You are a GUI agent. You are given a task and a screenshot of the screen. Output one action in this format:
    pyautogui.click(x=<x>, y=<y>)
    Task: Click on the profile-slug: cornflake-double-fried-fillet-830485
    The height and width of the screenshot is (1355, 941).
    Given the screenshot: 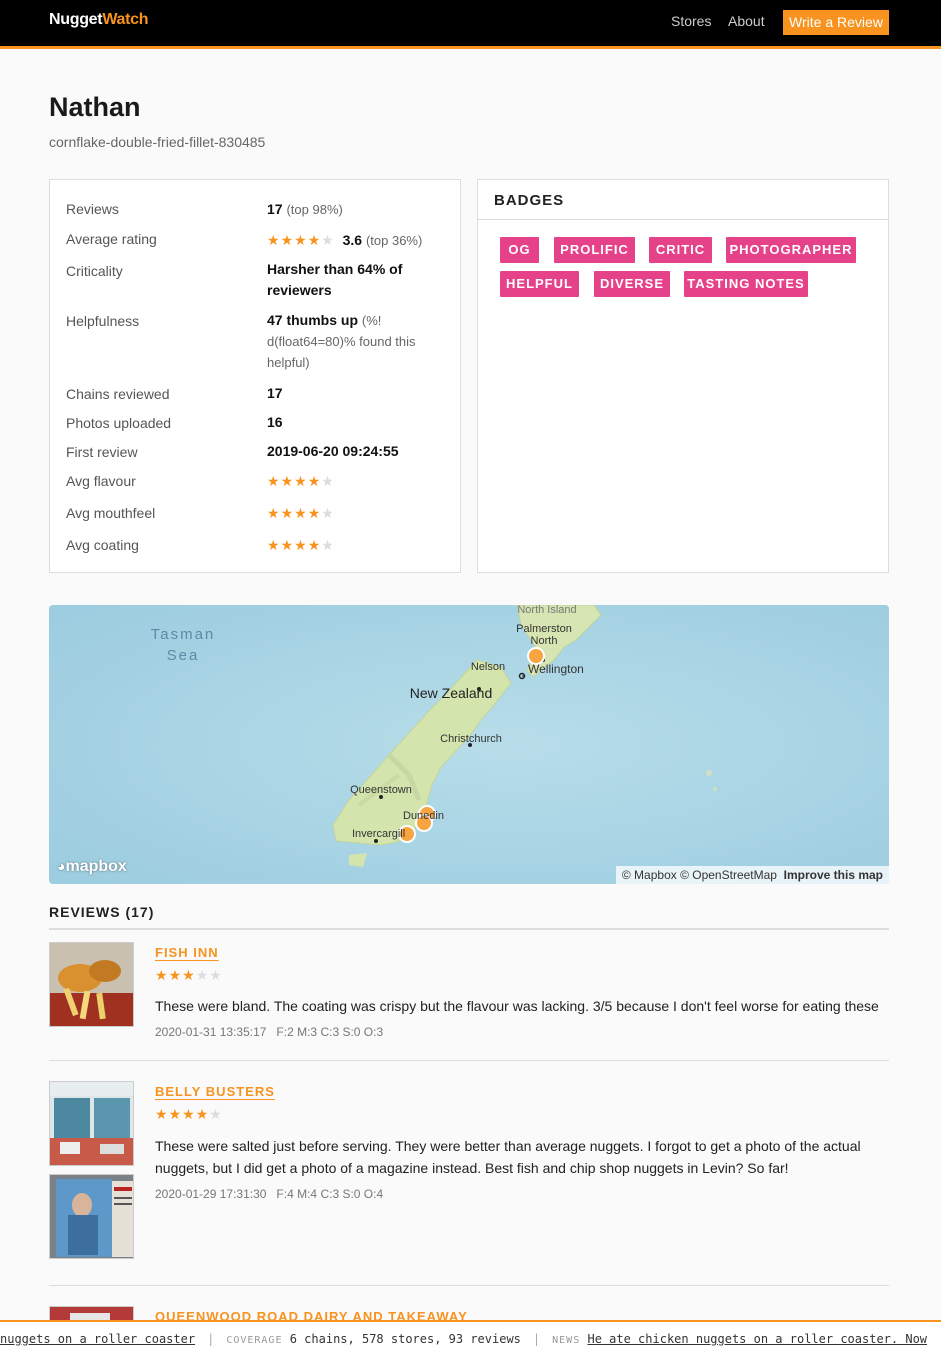 What is the action you would take?
    pyautogui.click(x=157, y=142)
    